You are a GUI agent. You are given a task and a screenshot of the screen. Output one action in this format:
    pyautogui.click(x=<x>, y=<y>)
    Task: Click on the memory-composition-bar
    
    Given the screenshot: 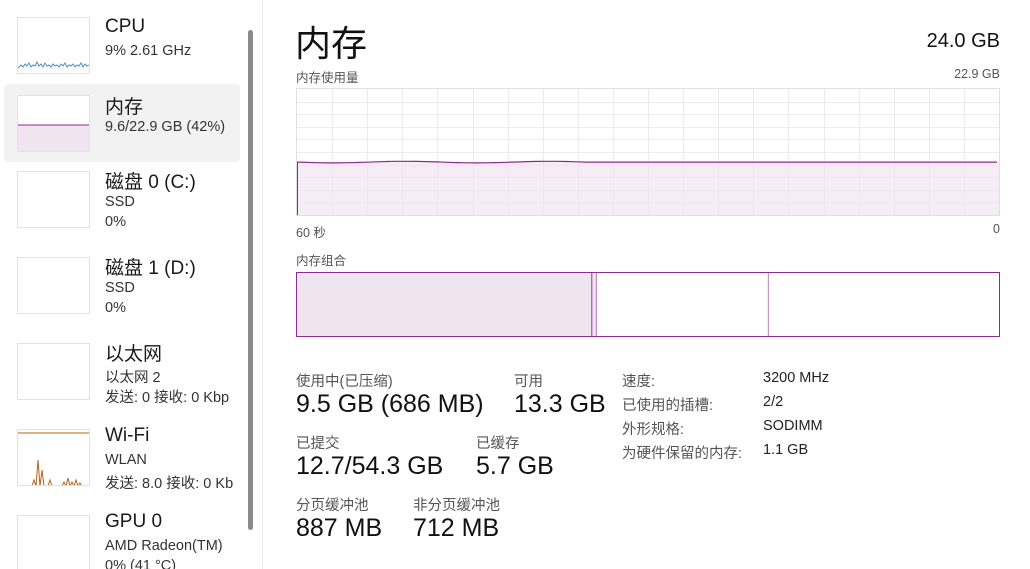 What is the action you would take?
    pyautogui.click(x=648, y=304)
    